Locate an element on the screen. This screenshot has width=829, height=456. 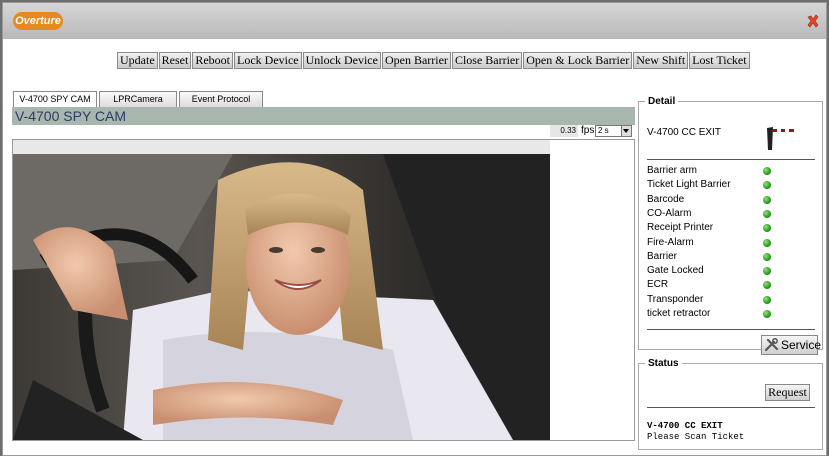
status-row-label: Ticket Light Barrier is located at coordinates (689, 185).